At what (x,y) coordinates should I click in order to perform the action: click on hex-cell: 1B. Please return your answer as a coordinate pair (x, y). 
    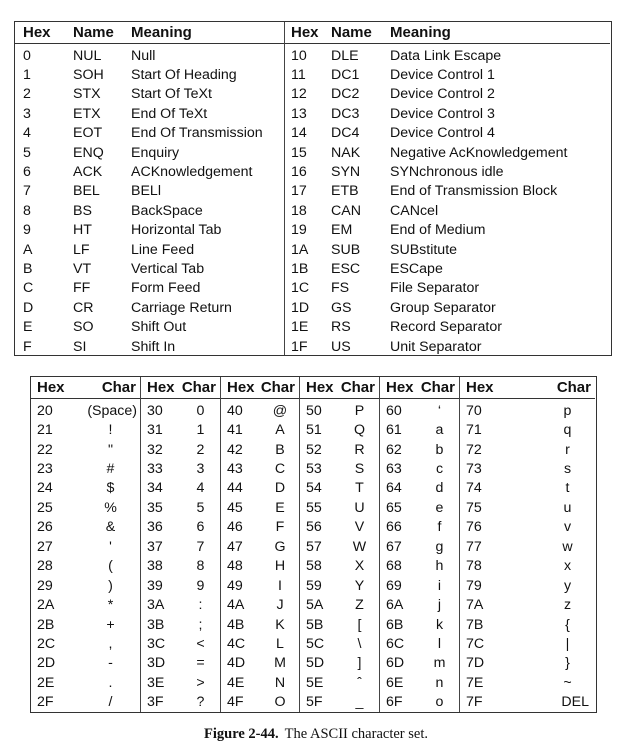
    Looking at the image, I should click on (300, 268).